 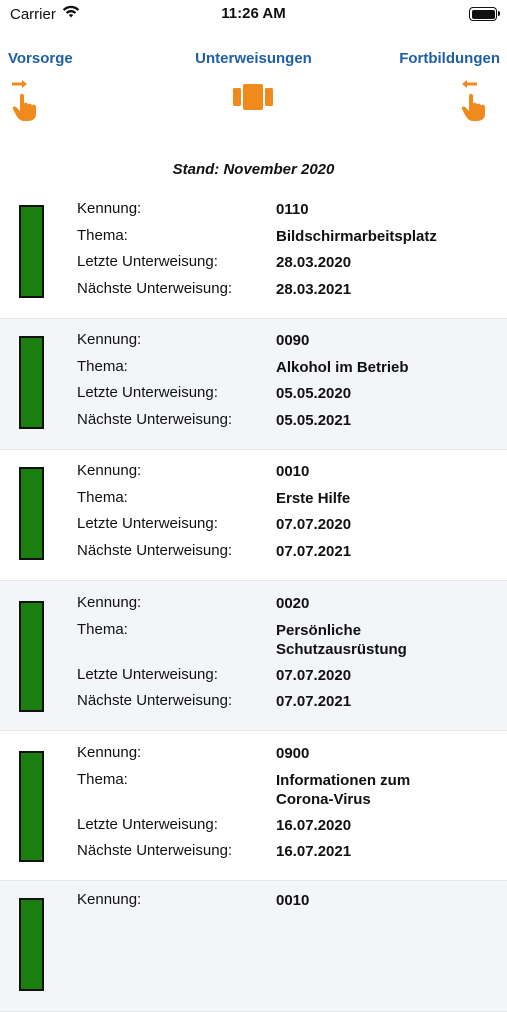 What do you see at coordinates (343, 780) in the screenshot?
I see `value-thema-line1: Informationen zum` at bounding box center [343, 780].